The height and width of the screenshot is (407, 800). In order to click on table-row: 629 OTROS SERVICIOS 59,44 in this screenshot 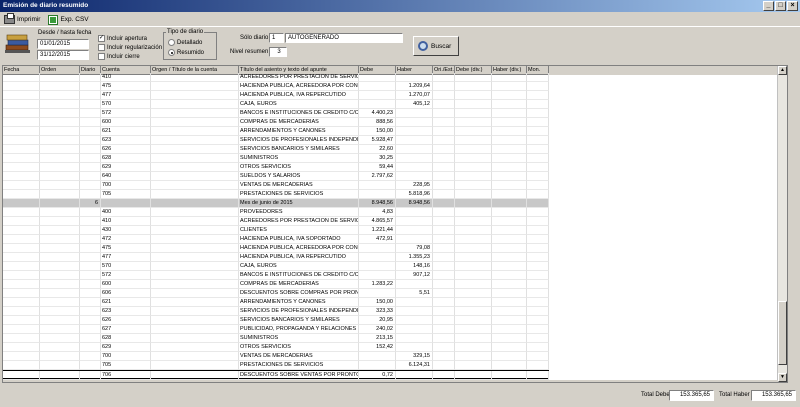, I will do `click(276, 167)`.